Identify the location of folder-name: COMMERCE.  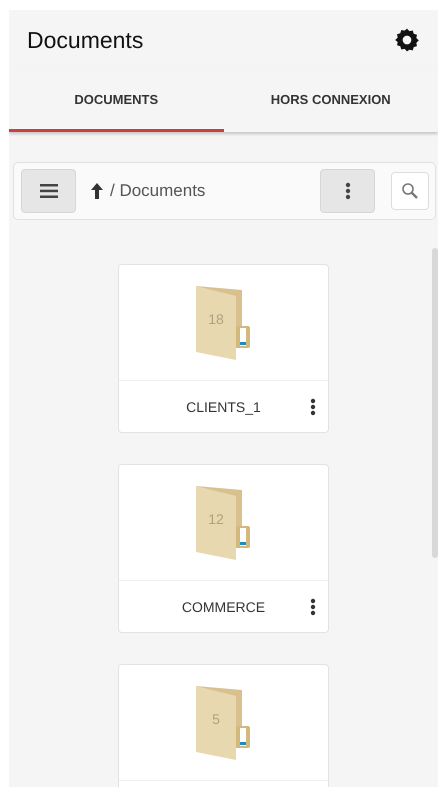
(224, 606).